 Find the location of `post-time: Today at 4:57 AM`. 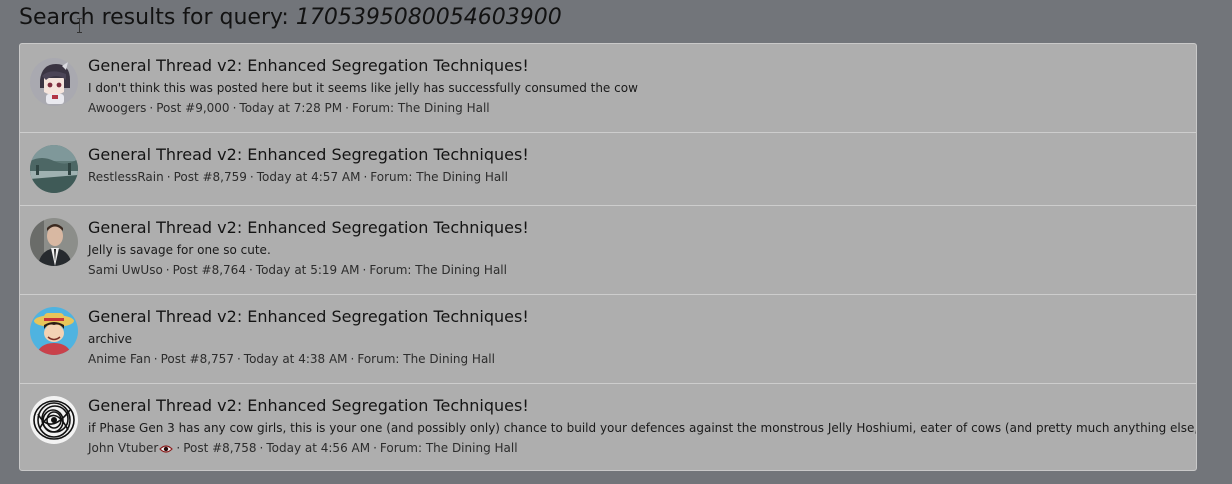

post-time: Today at 4:57 AM is located at coordinates (308, 177).